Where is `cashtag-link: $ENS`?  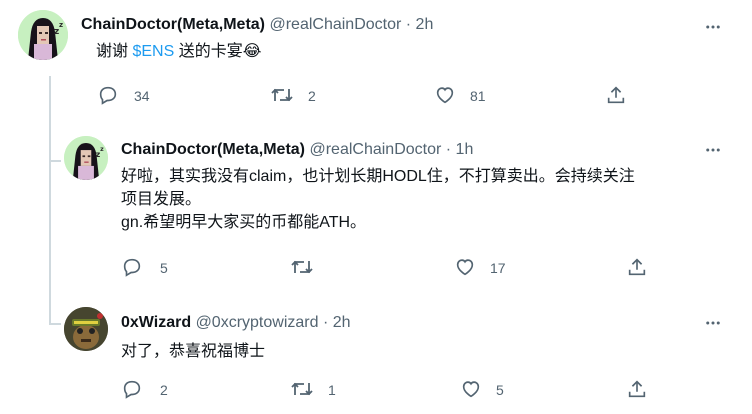 cashtag-link: $ENS is located at coordinates (153, 51).